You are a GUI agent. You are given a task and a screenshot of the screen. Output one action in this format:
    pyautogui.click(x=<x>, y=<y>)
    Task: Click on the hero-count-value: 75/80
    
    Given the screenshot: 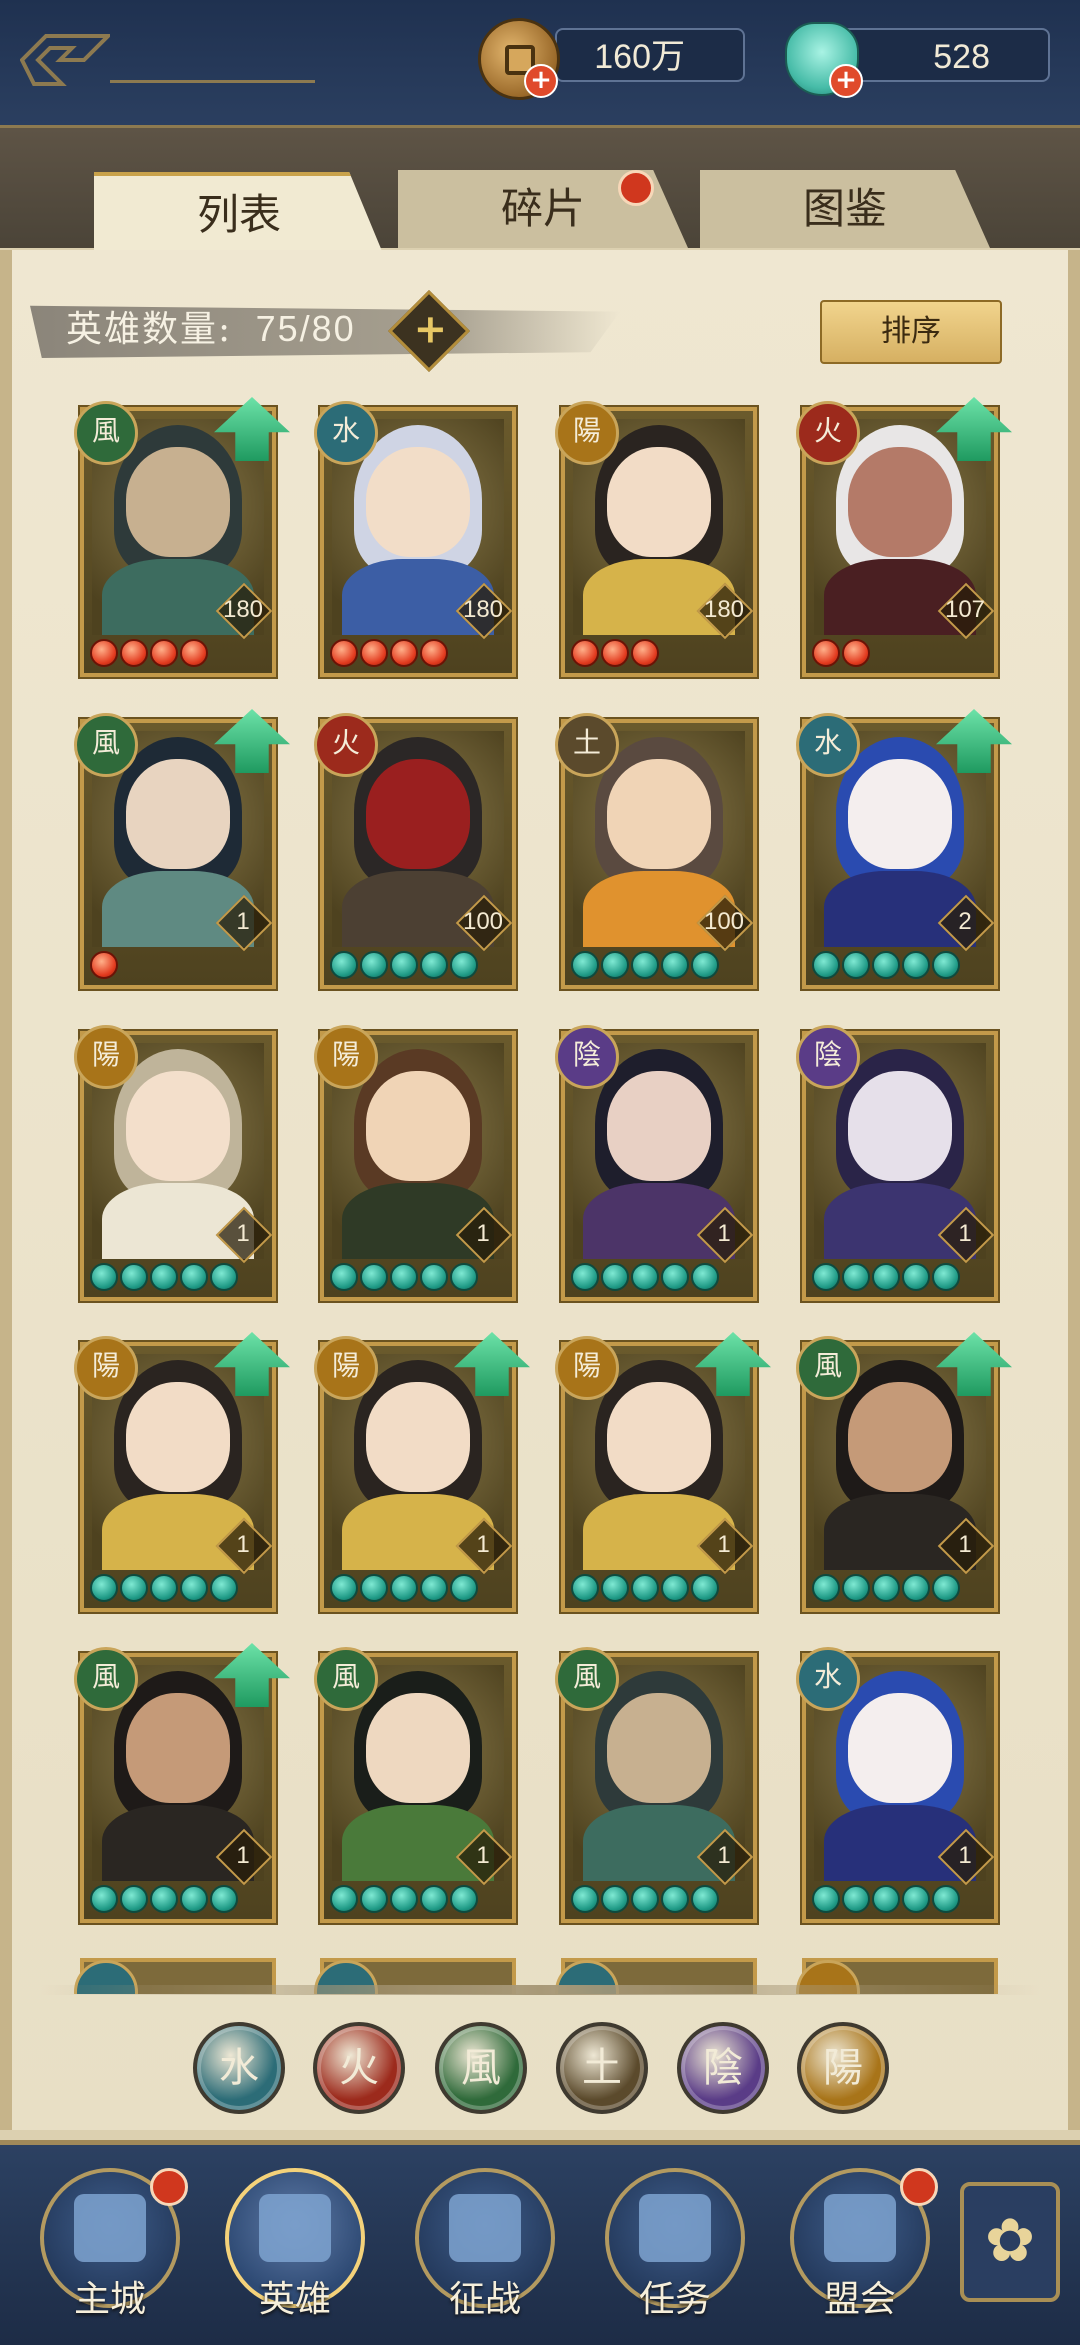 What is the action you would take?
    pyautogui.click(x=305, y=328)
    